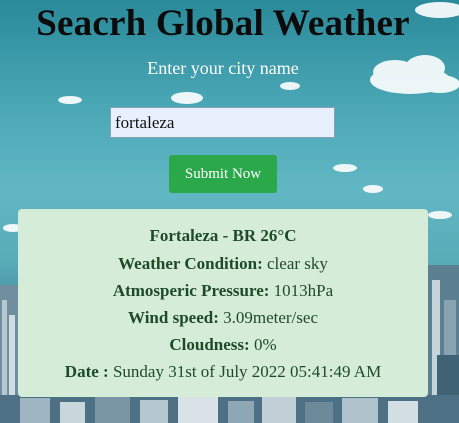  What do you see at coordinates (209, 344) in the screenshot?
I see `cloudiness-label: Cloudness:` at bounding box center [209, 344].